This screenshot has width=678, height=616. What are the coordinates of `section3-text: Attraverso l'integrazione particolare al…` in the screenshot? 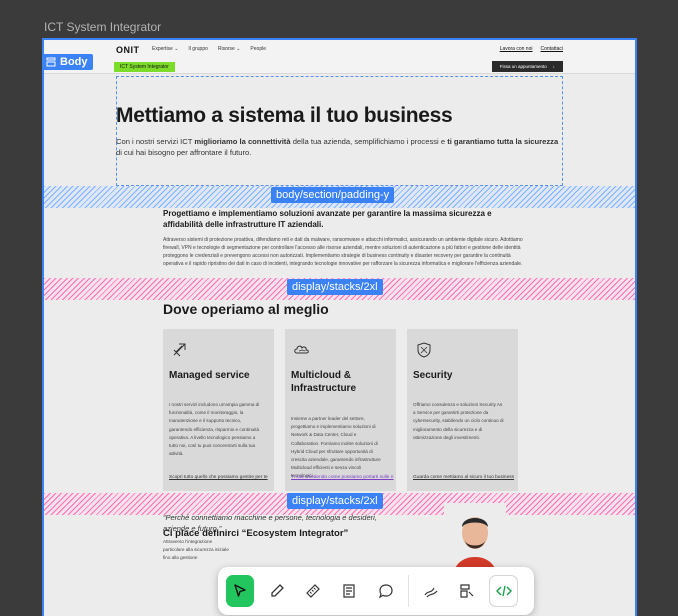 It's located at (196, 549).